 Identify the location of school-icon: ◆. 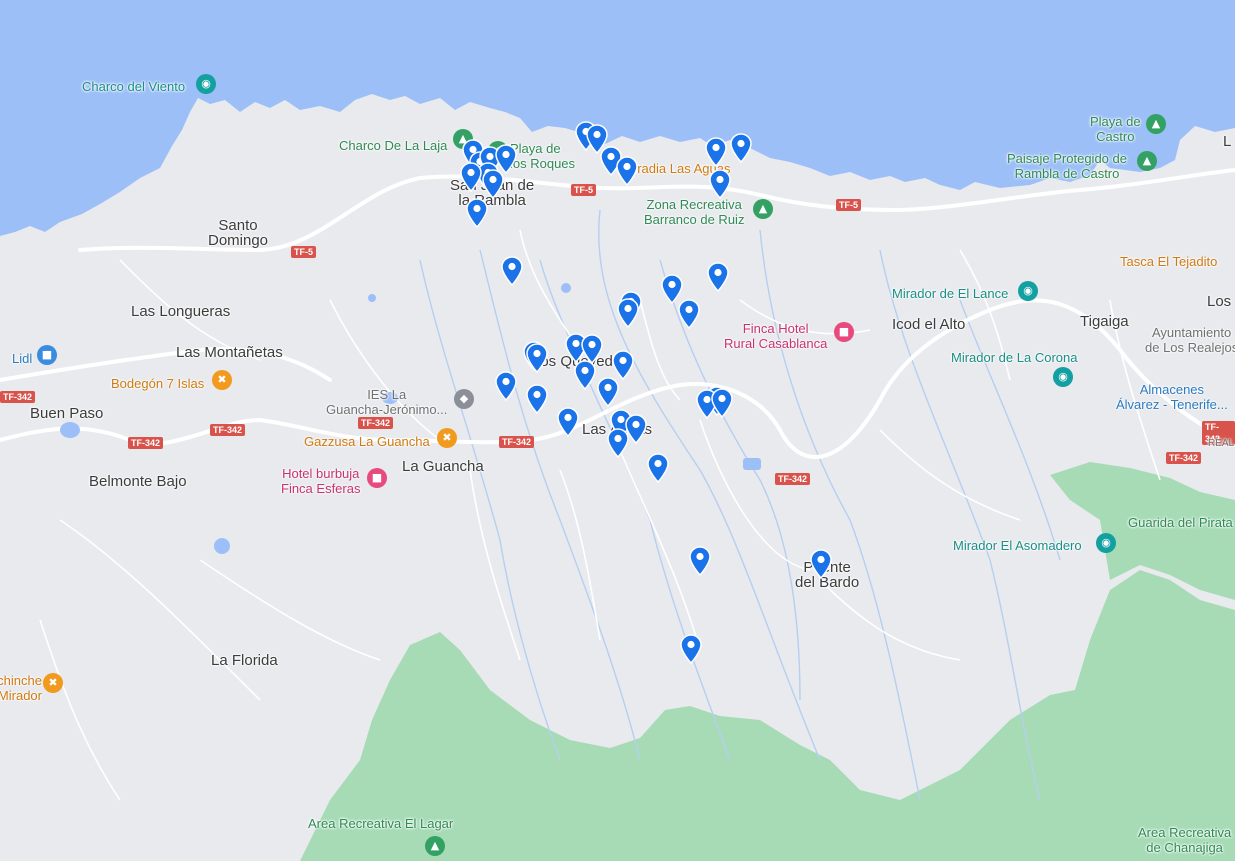
(464, 399).